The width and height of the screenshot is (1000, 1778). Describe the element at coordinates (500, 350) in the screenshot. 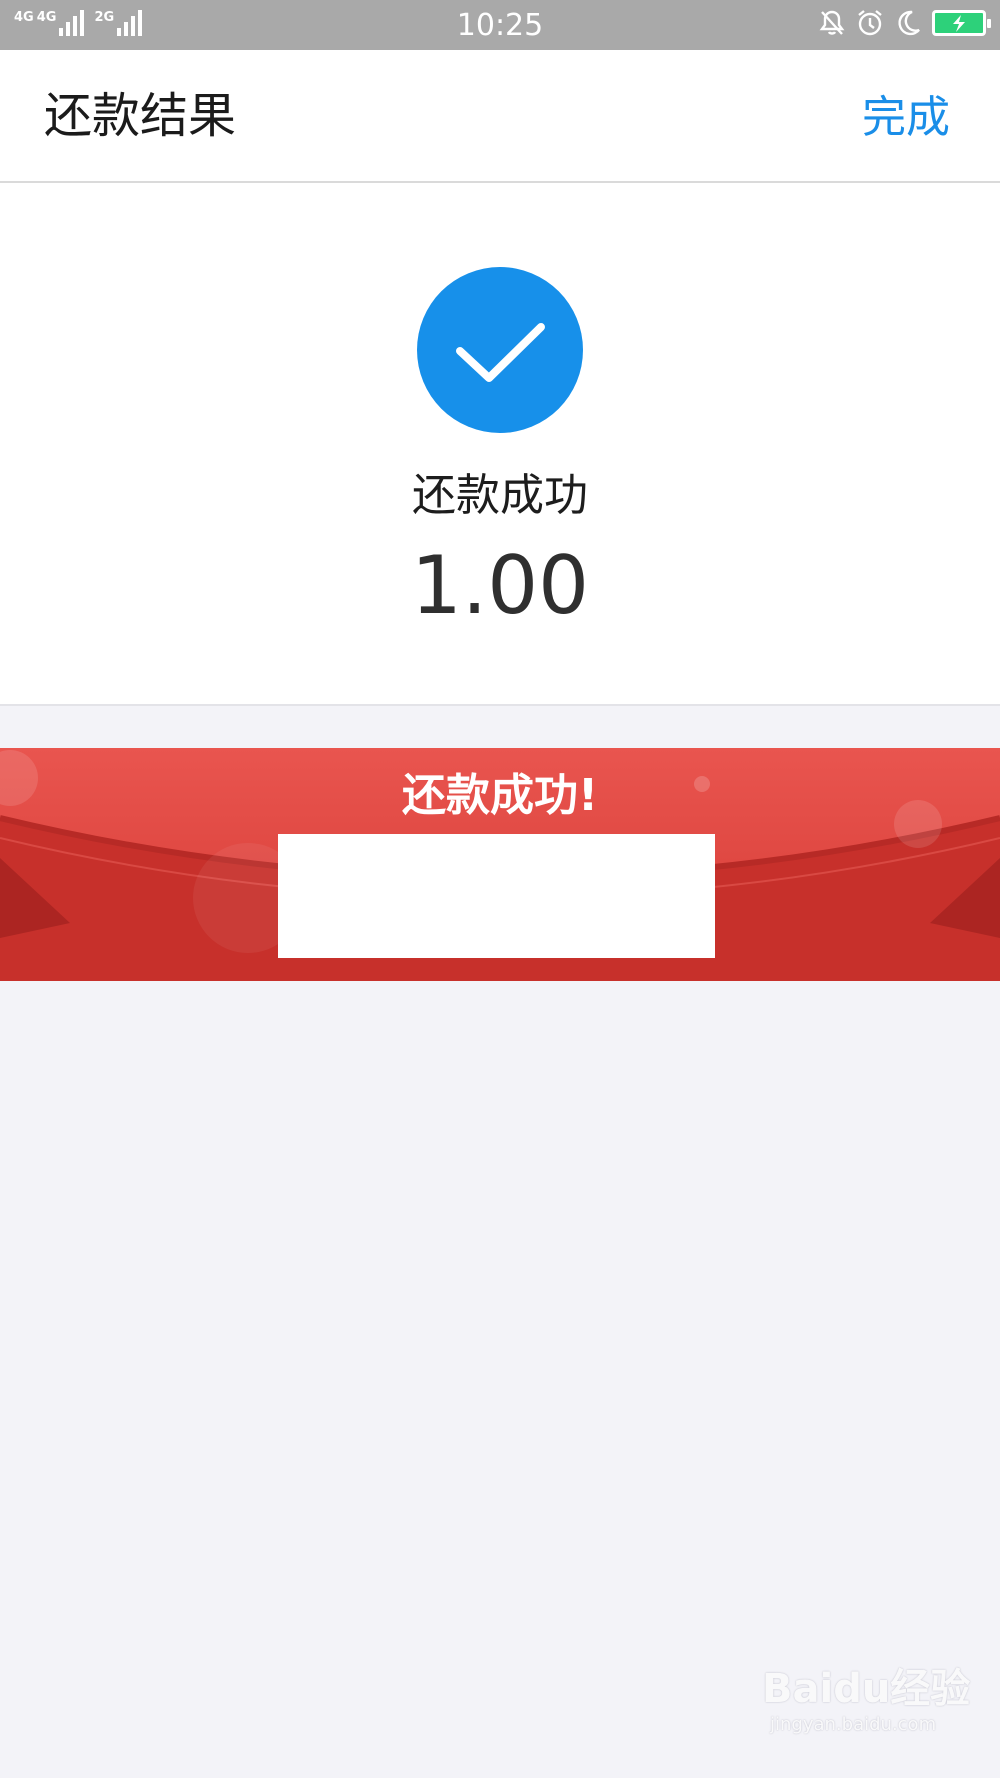

I see `check-circle-icon` at that location.